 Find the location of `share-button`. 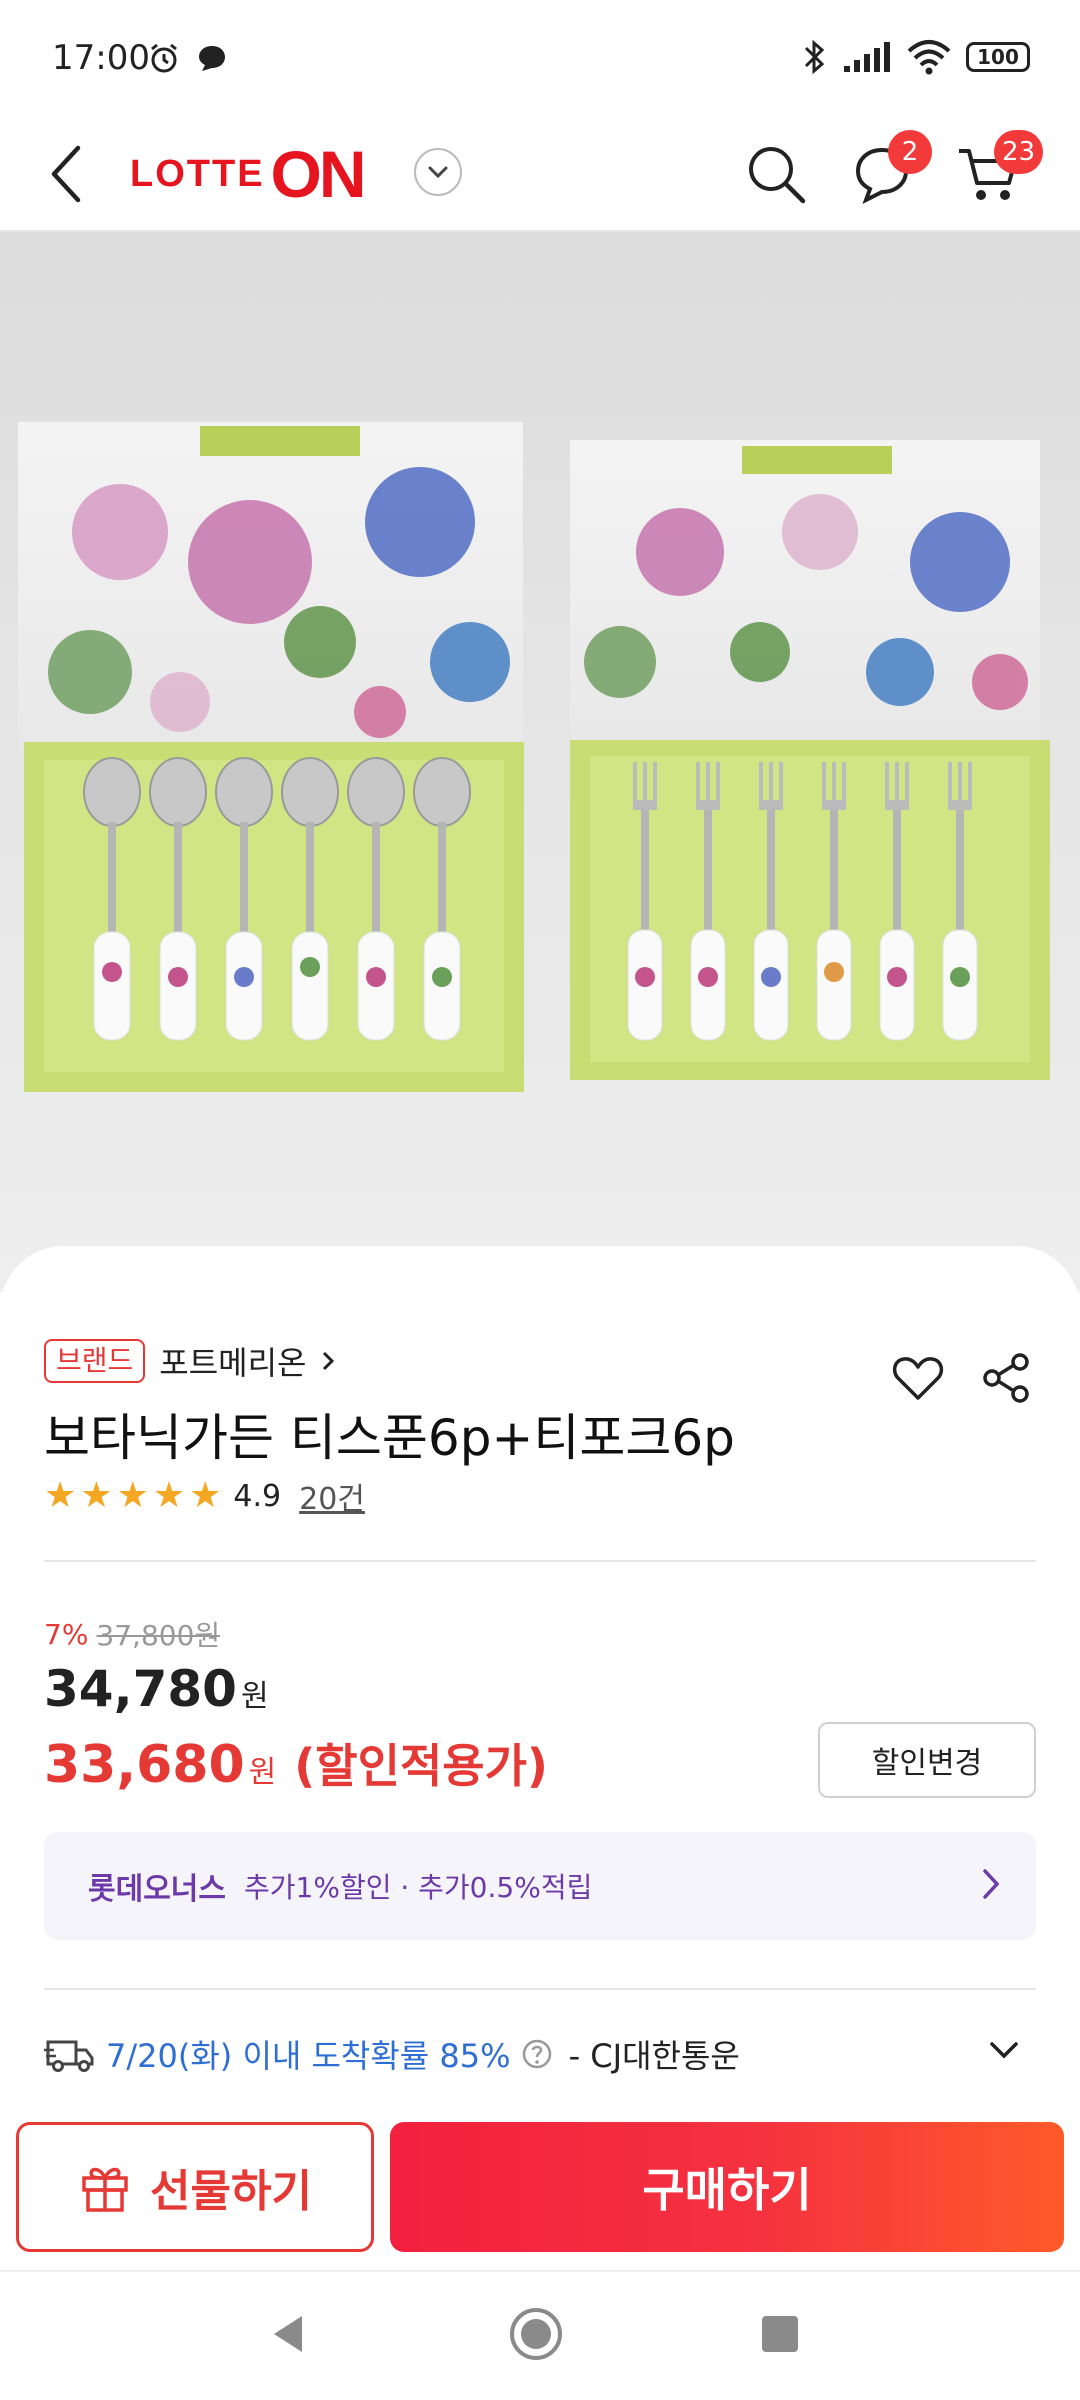

share-button is located at coordinates (1006, 1378).